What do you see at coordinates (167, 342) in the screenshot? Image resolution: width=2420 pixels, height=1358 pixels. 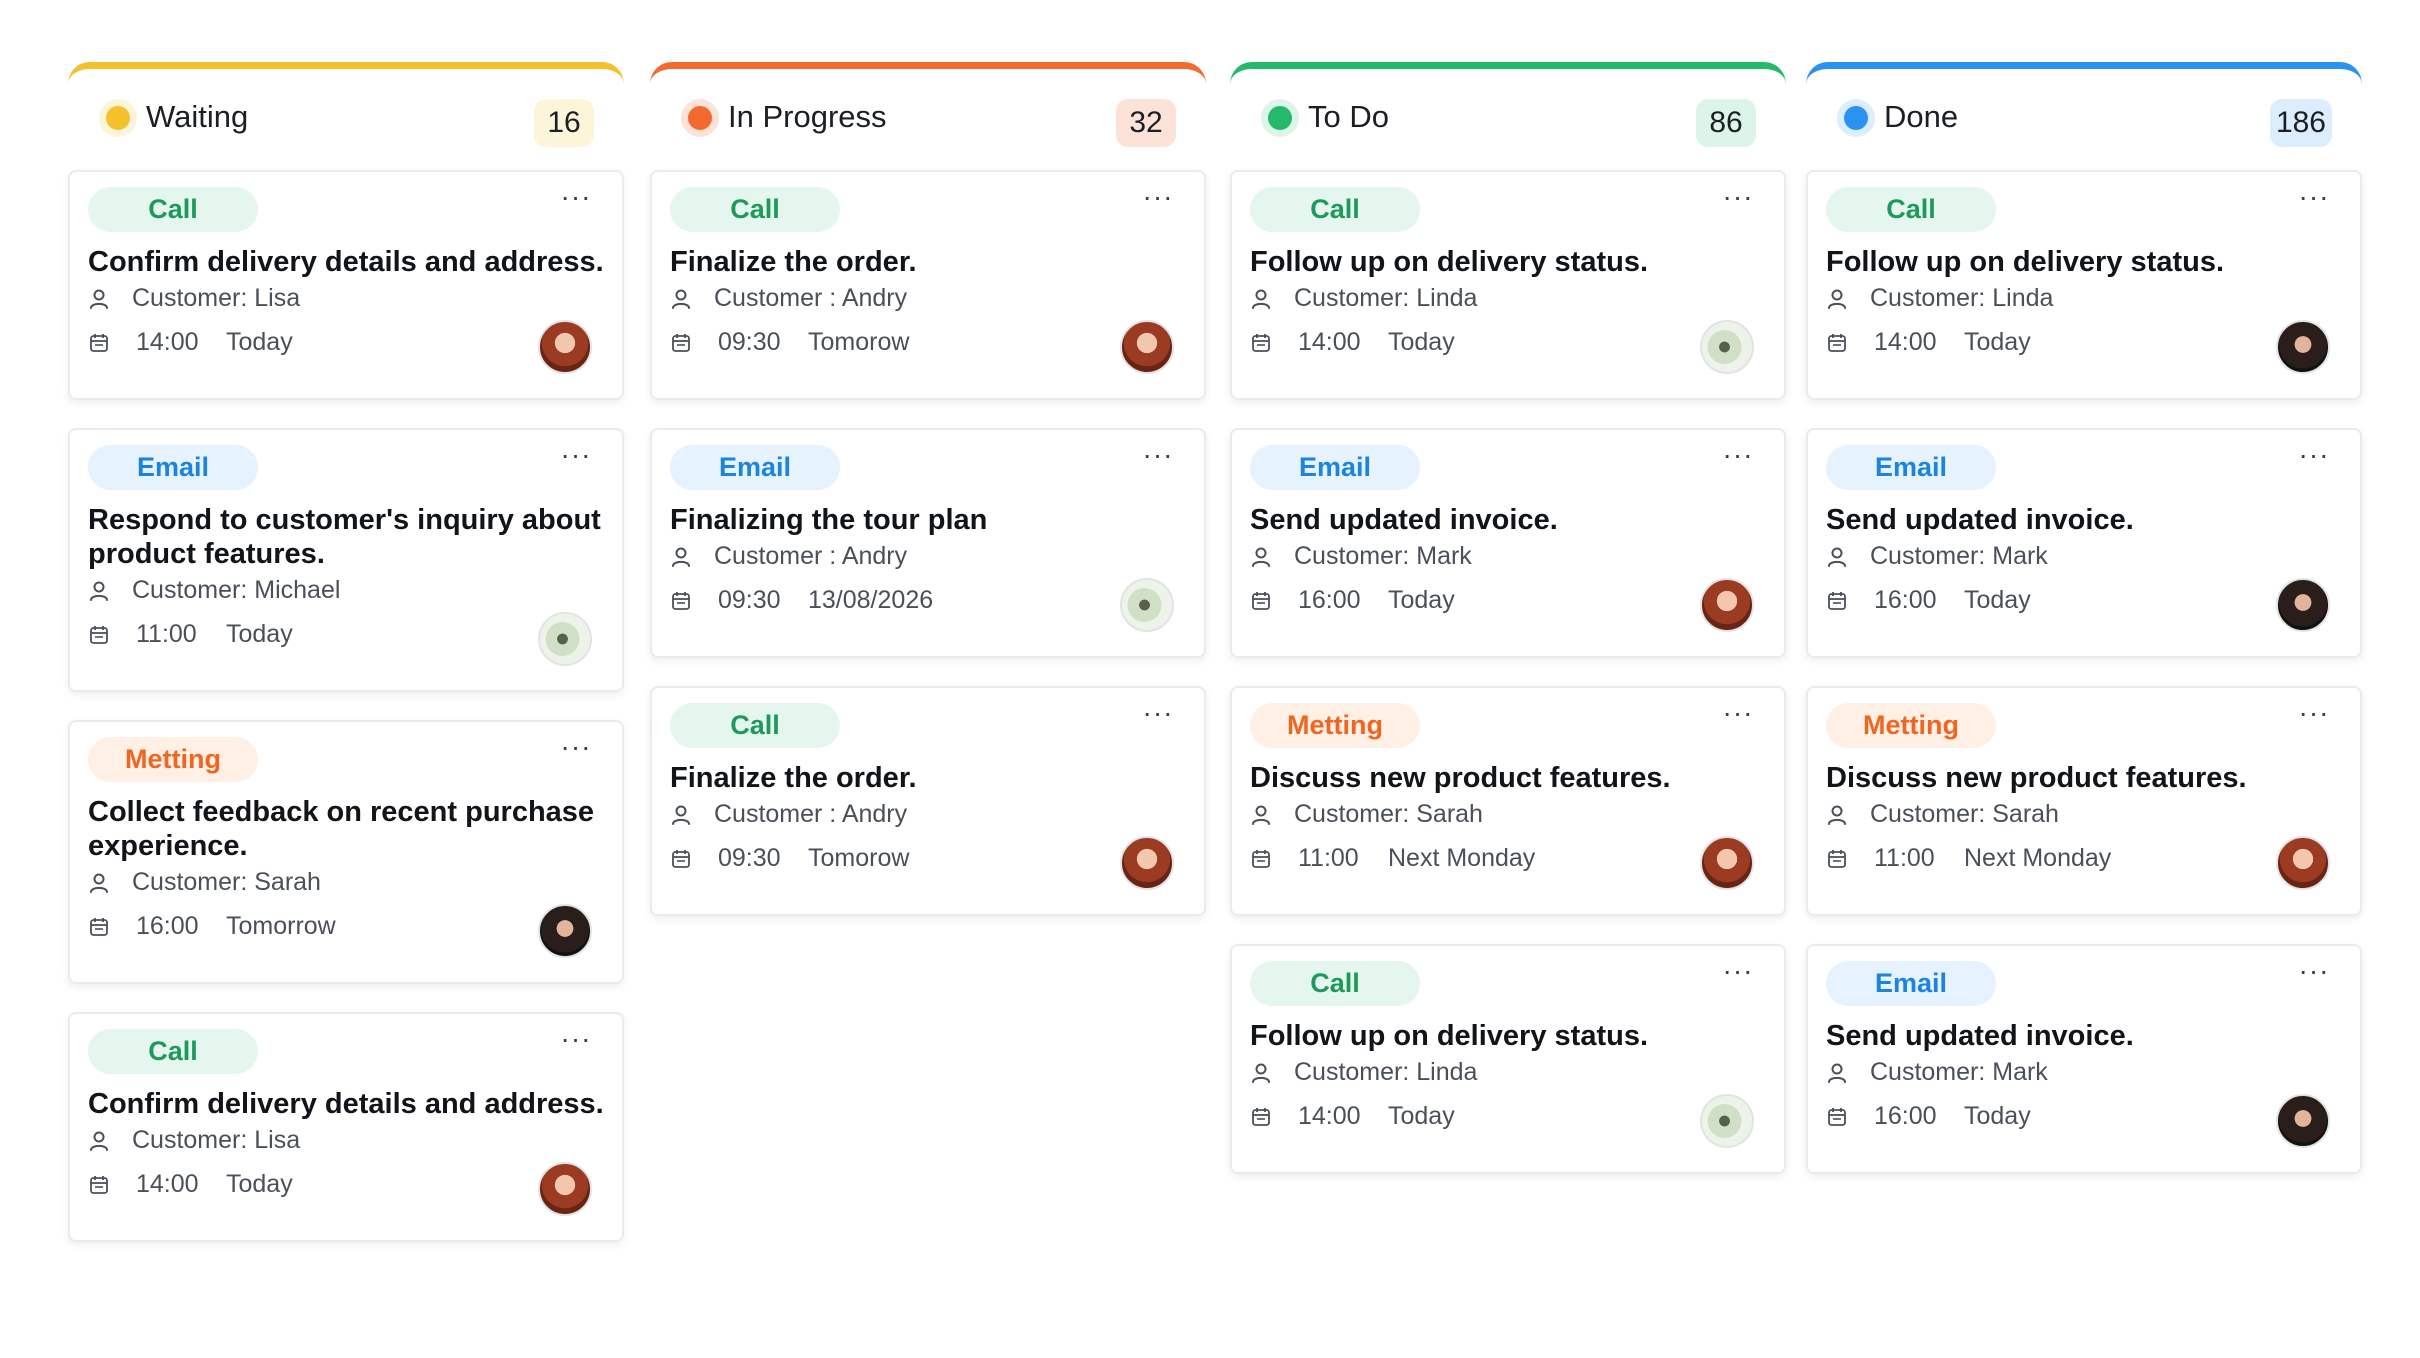 I see `schedule-time: 14:00` at bounding box center [167, 342].